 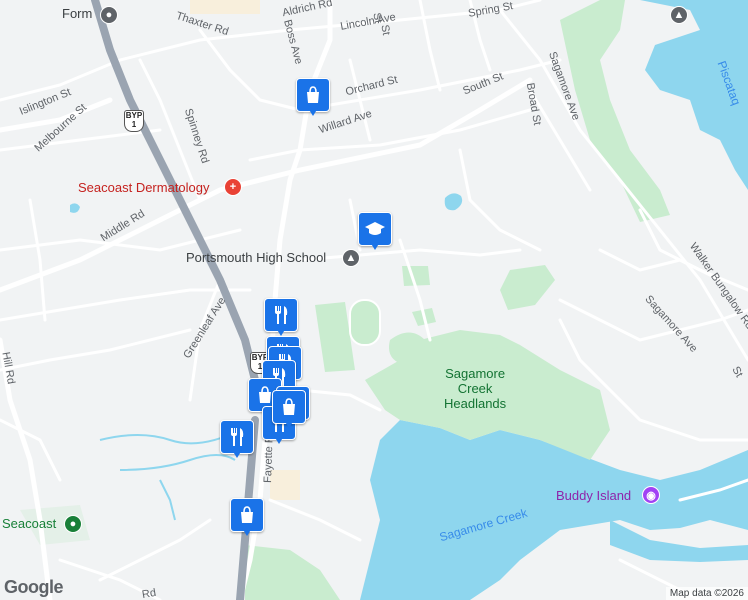 I want to click on medical-icon: +, so click(x=233, y=187).